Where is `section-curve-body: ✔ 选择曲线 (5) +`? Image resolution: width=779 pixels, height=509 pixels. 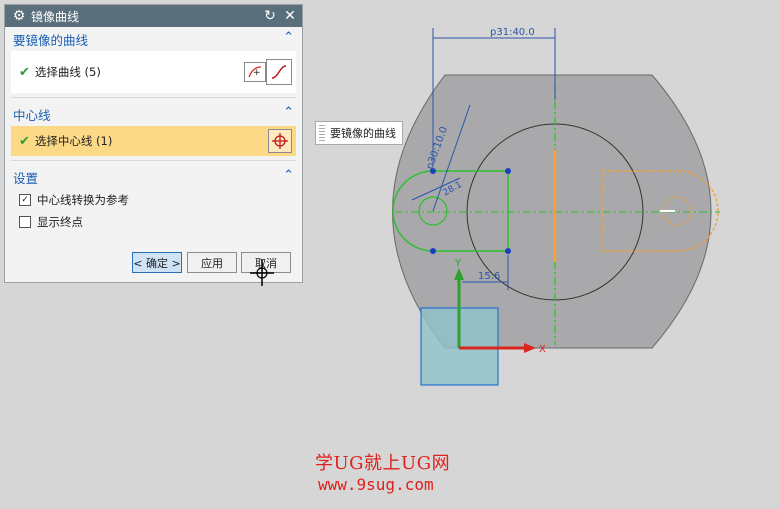 section-curve-body: ✔ 选择曲线 (5) + is located at coordinates (153, 72).